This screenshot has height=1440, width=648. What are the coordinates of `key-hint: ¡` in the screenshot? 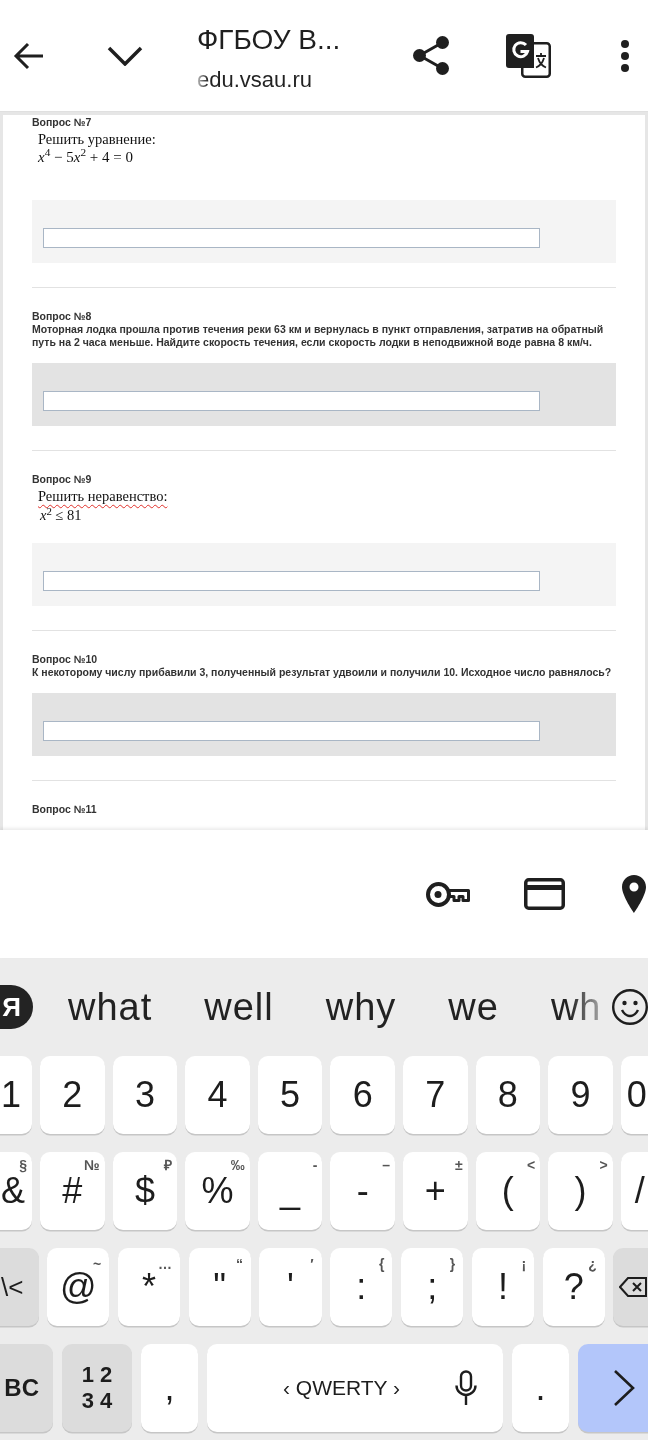 It's located at (524, 1264).